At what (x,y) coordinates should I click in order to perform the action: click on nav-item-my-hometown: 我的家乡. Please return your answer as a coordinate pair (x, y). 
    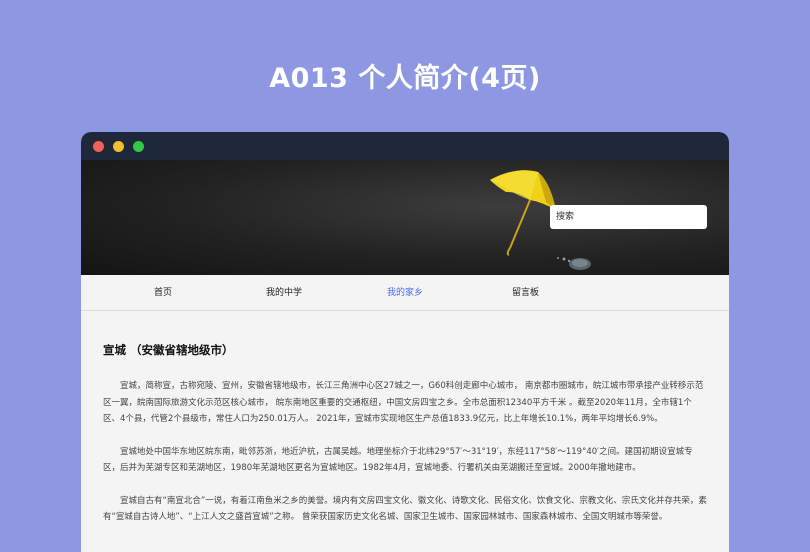
    Looking at the image, I should click on (405, 293).